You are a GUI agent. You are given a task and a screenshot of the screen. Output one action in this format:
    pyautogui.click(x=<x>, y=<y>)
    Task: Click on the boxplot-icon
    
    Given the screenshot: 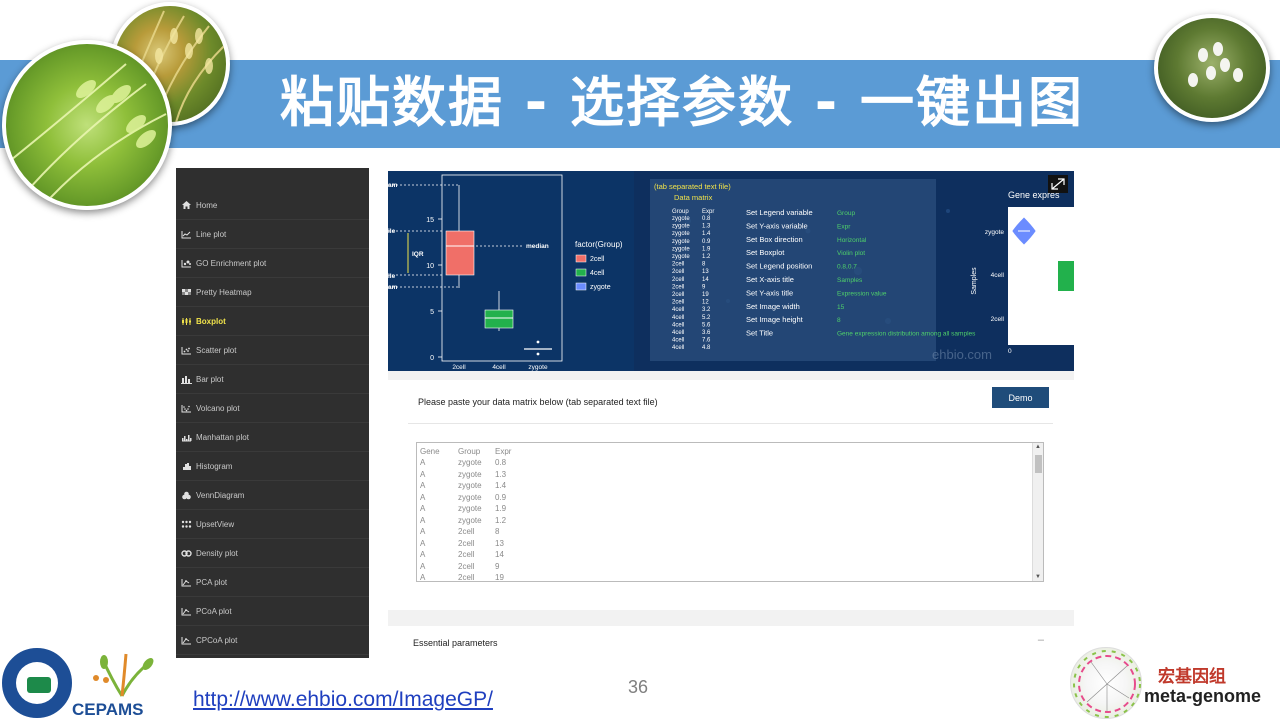 What is the action you would take?
    pyautogui.click(x=186, y=321)
    